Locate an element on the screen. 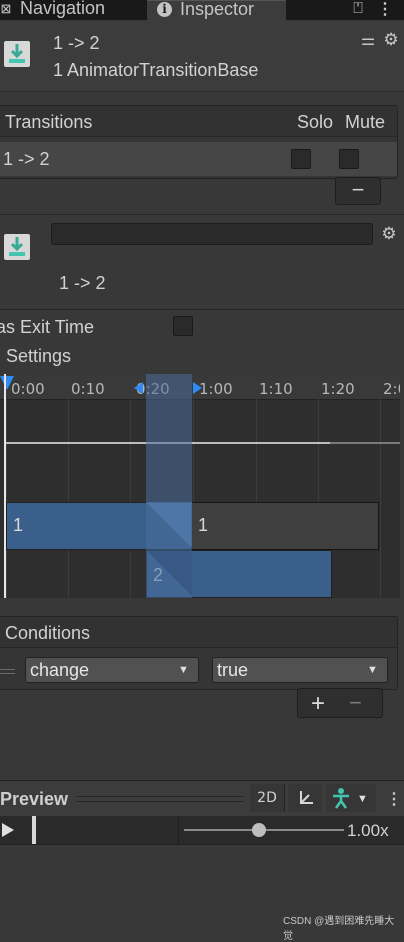  condition-value-label: true is located at coordinates (233, 670).